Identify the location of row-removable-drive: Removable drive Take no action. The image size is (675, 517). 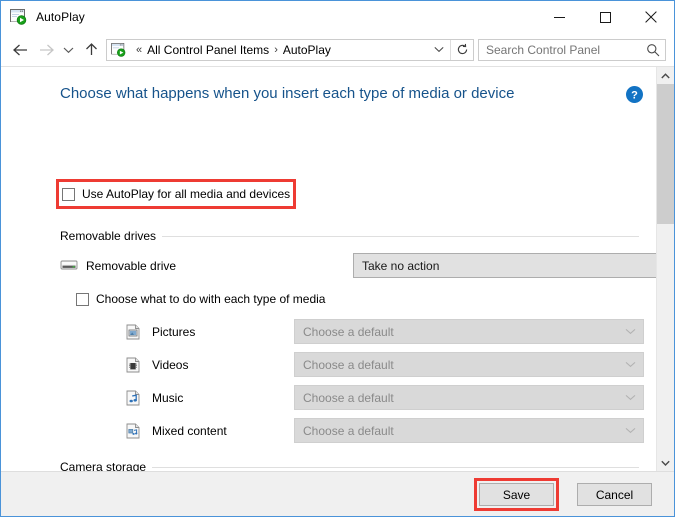
(358, 266).